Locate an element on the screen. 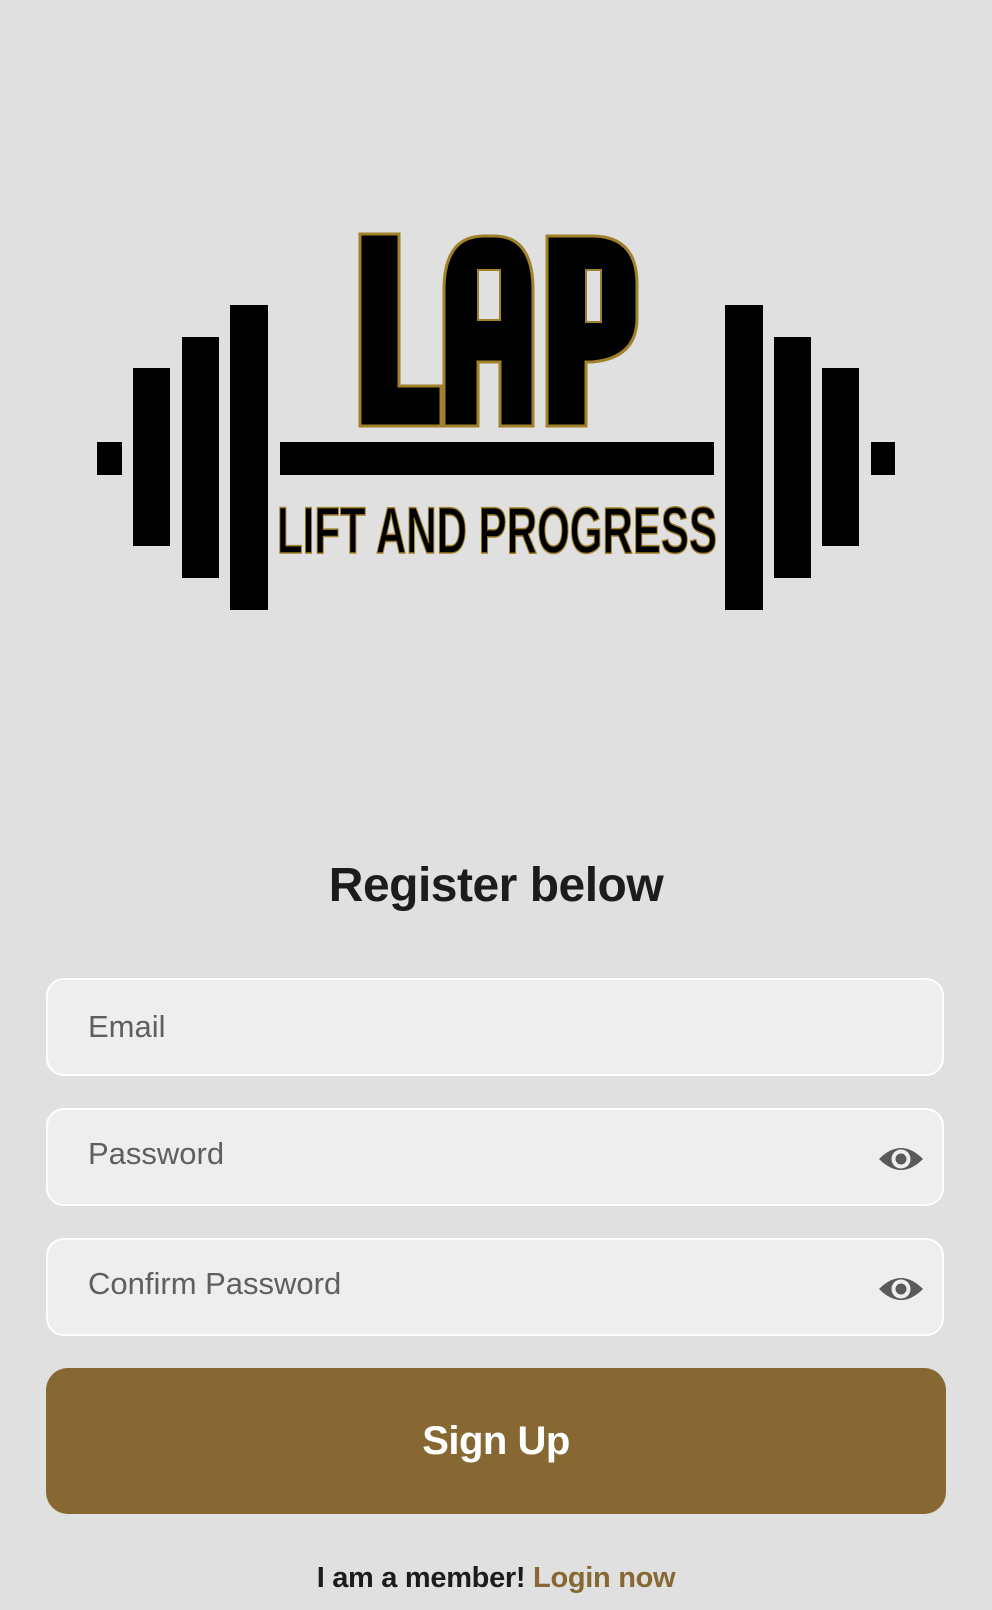 Image resolution: width=992 pixels, height=1610 pixels. email-field is located at coordinates (478, 1027).